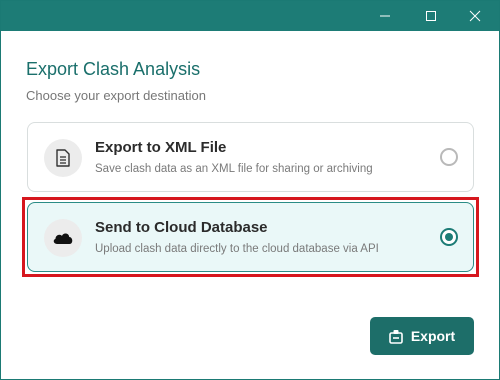  Describe the element at coordinates (181, 227) in the screenshot. I see `option-title: Send to Cloud Database` at that location.